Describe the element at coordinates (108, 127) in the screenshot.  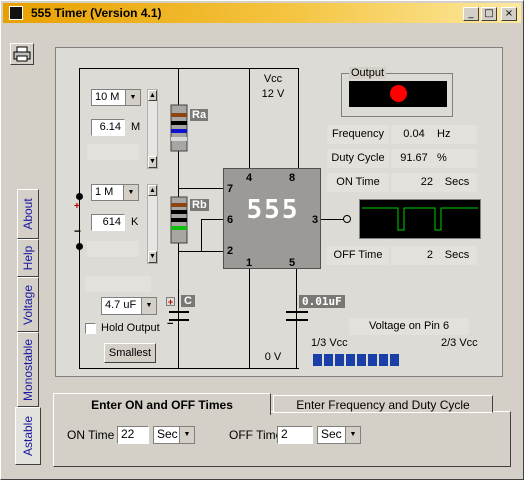
I see `ra-value-field: 6.14` at that location.